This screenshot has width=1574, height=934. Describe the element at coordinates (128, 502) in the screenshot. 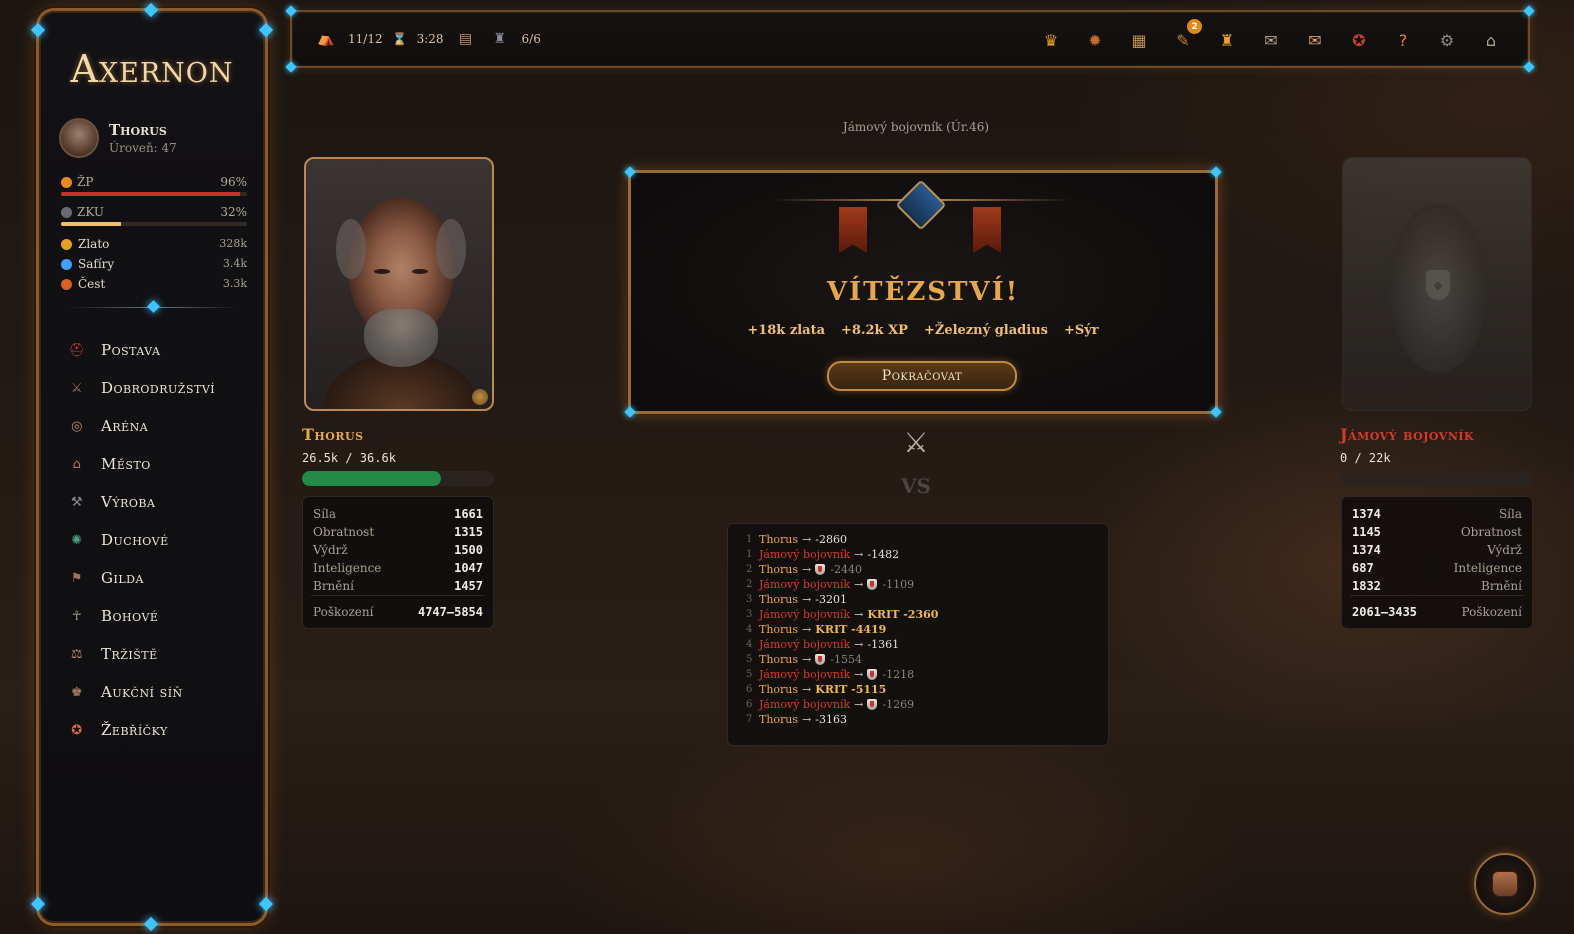

I see `sidebar-item-label: Výroba` at that location.